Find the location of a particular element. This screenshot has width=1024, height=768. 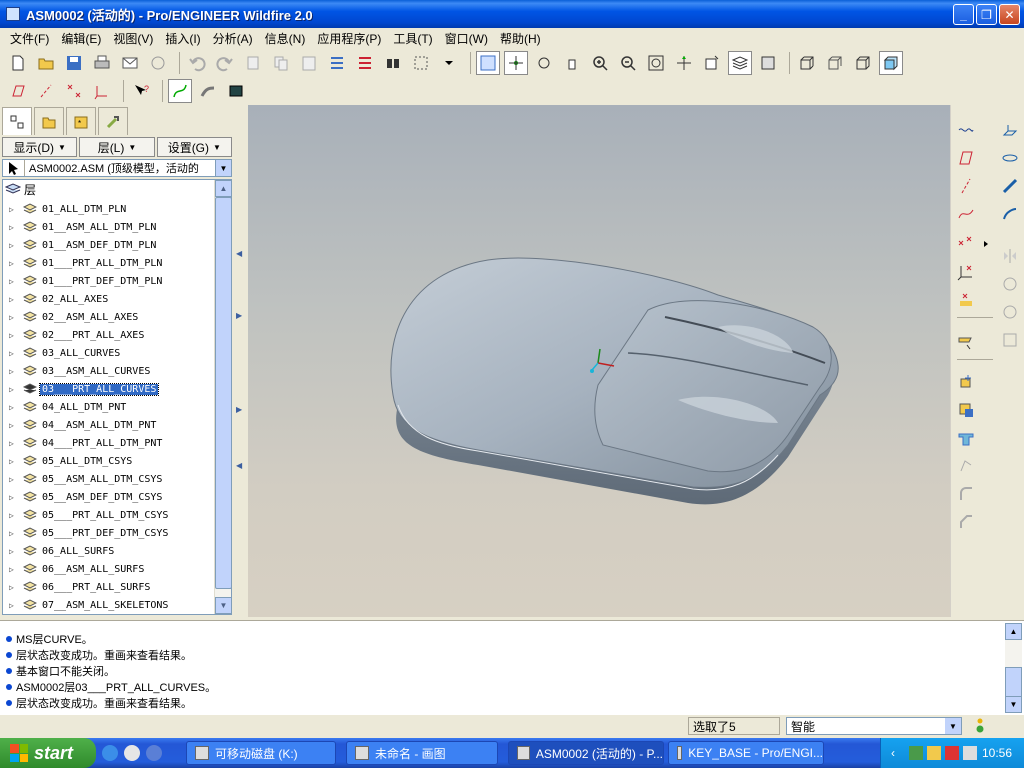

collapse-arrow-icon: ◀ is located at coordinates (239, 465).